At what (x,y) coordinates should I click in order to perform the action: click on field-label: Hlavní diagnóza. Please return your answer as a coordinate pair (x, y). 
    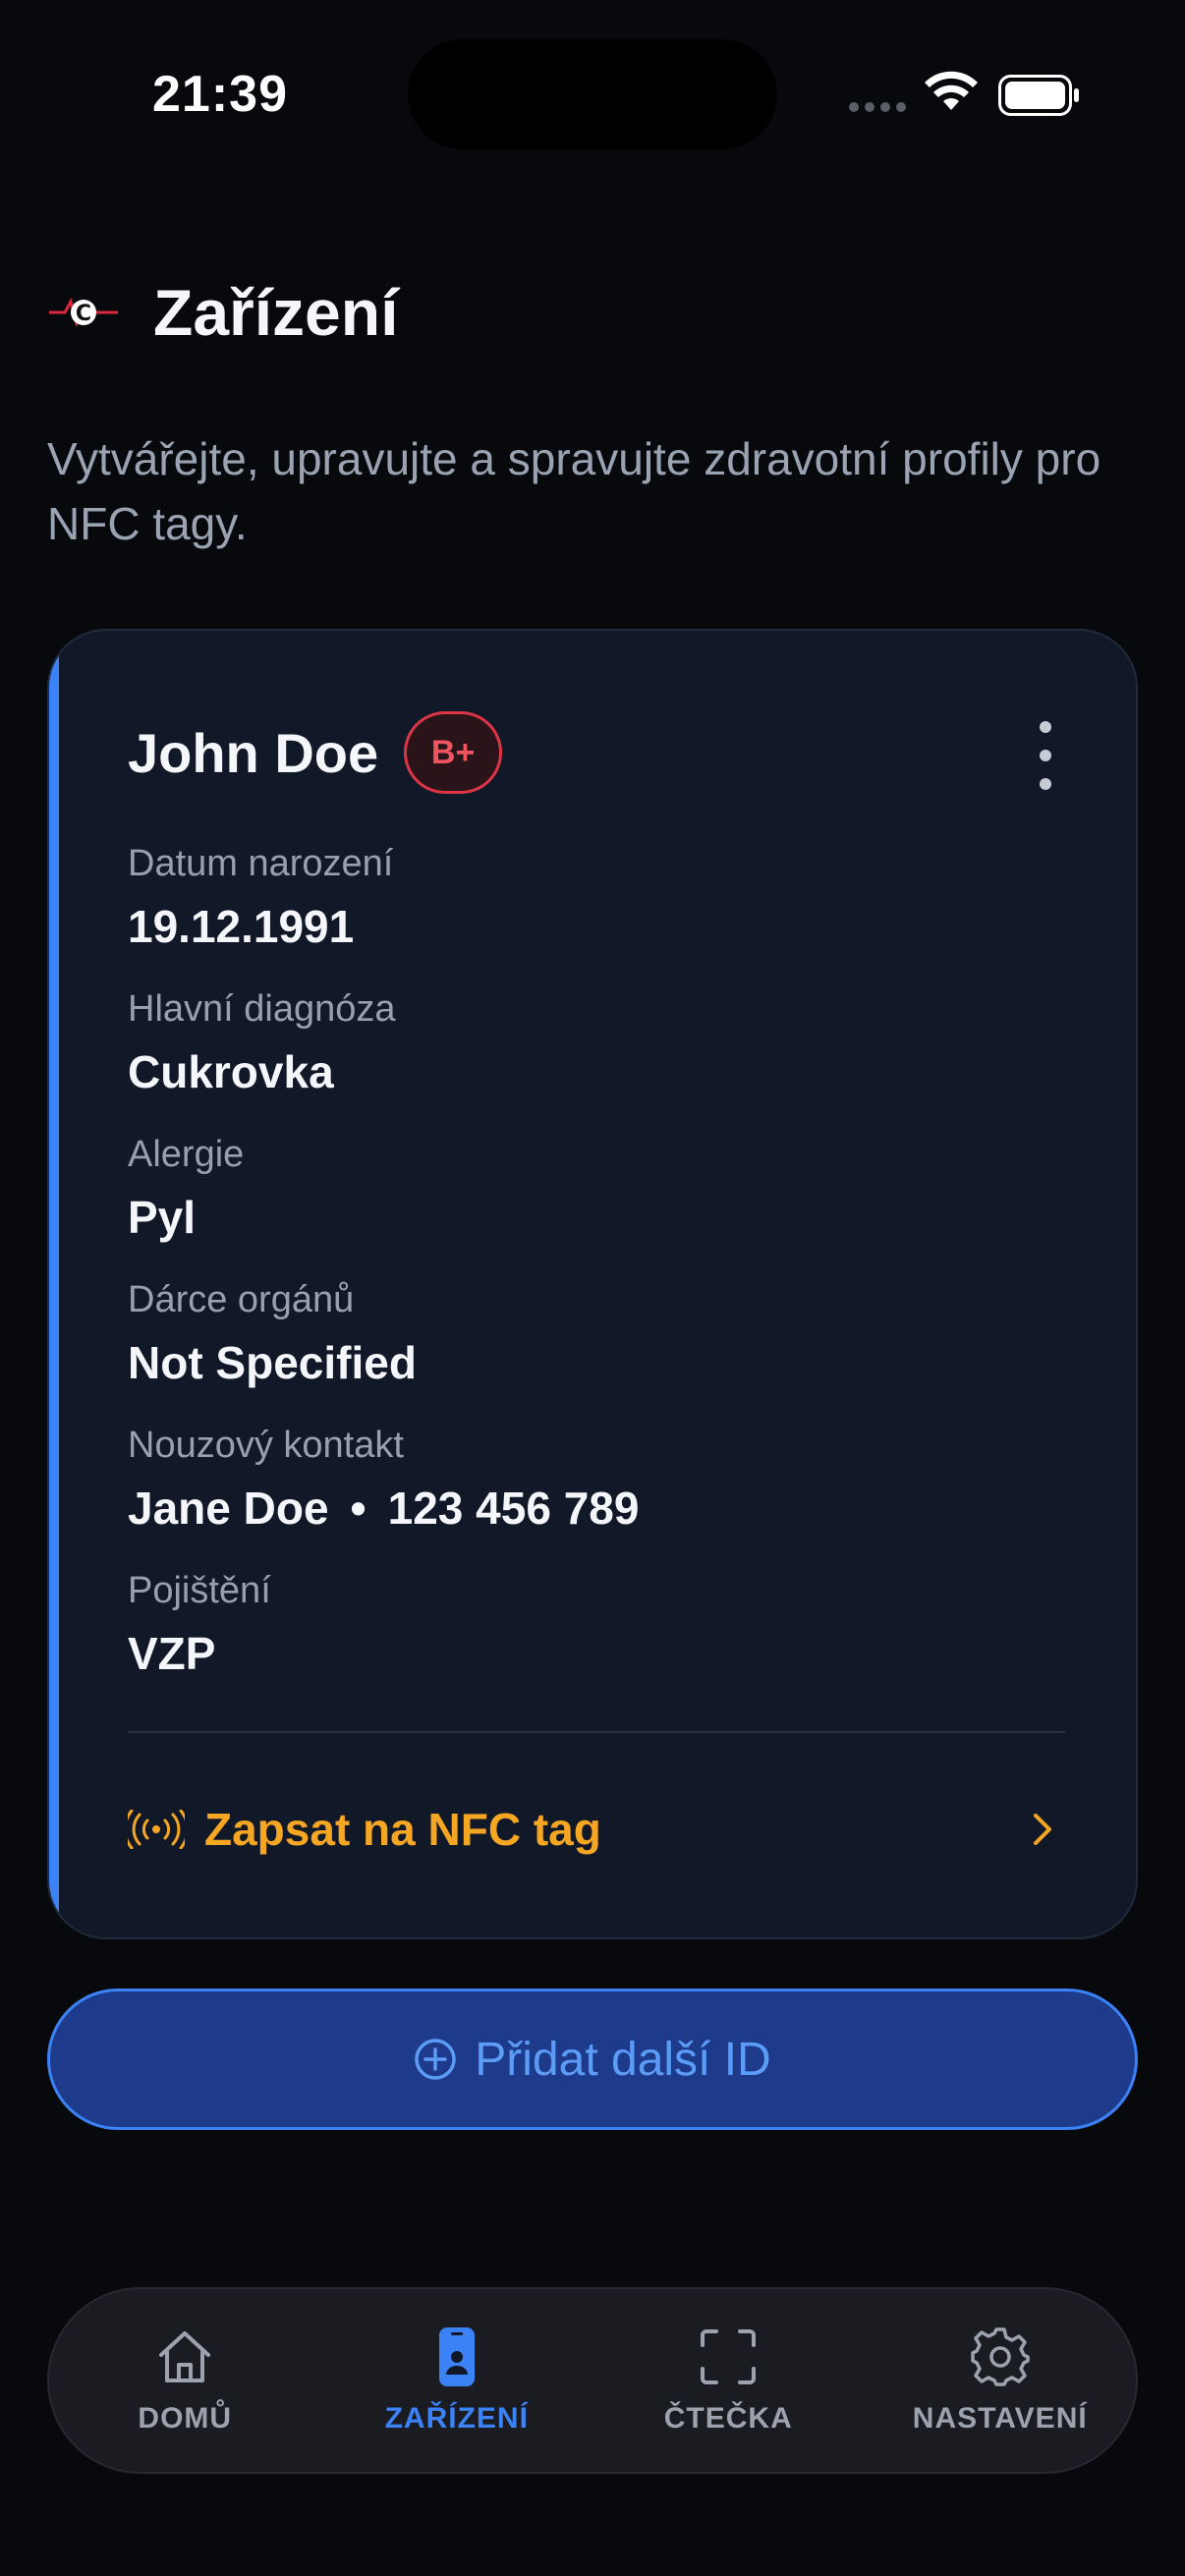
    Looking at the image, I should click on (262, 1009).